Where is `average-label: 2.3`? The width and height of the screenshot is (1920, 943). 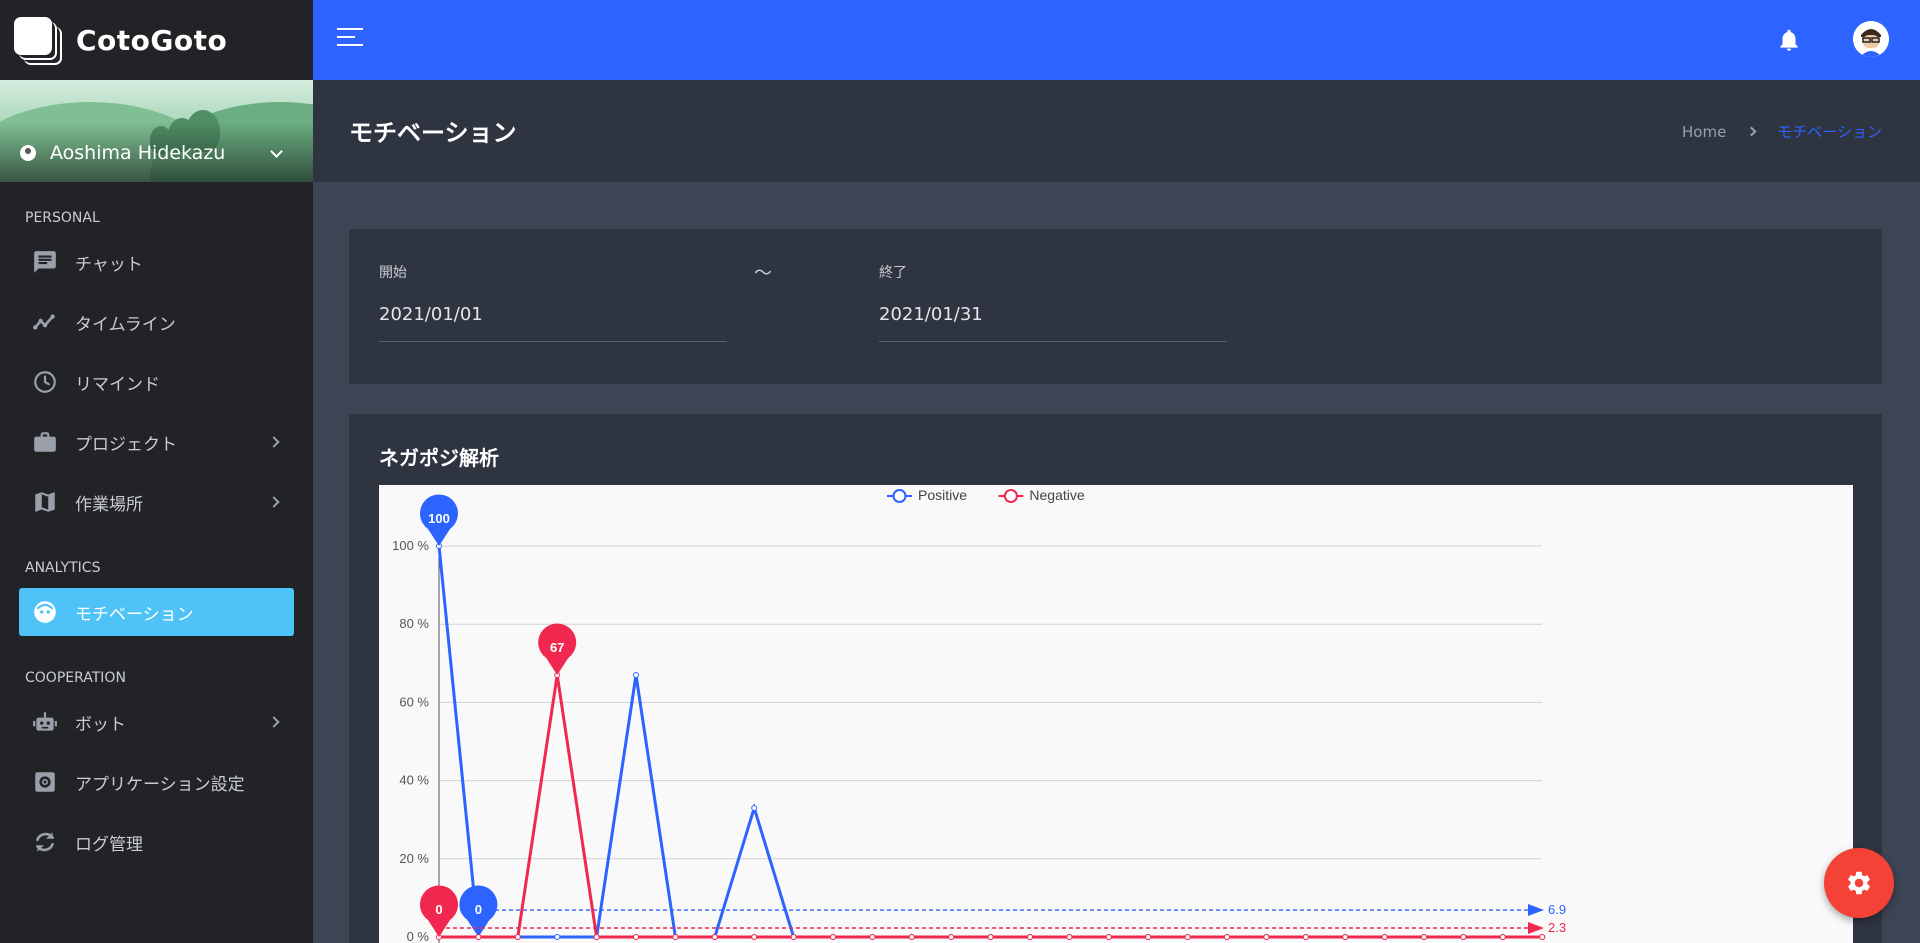
average-label: 2.3 is located at coordinates (1557, 927).